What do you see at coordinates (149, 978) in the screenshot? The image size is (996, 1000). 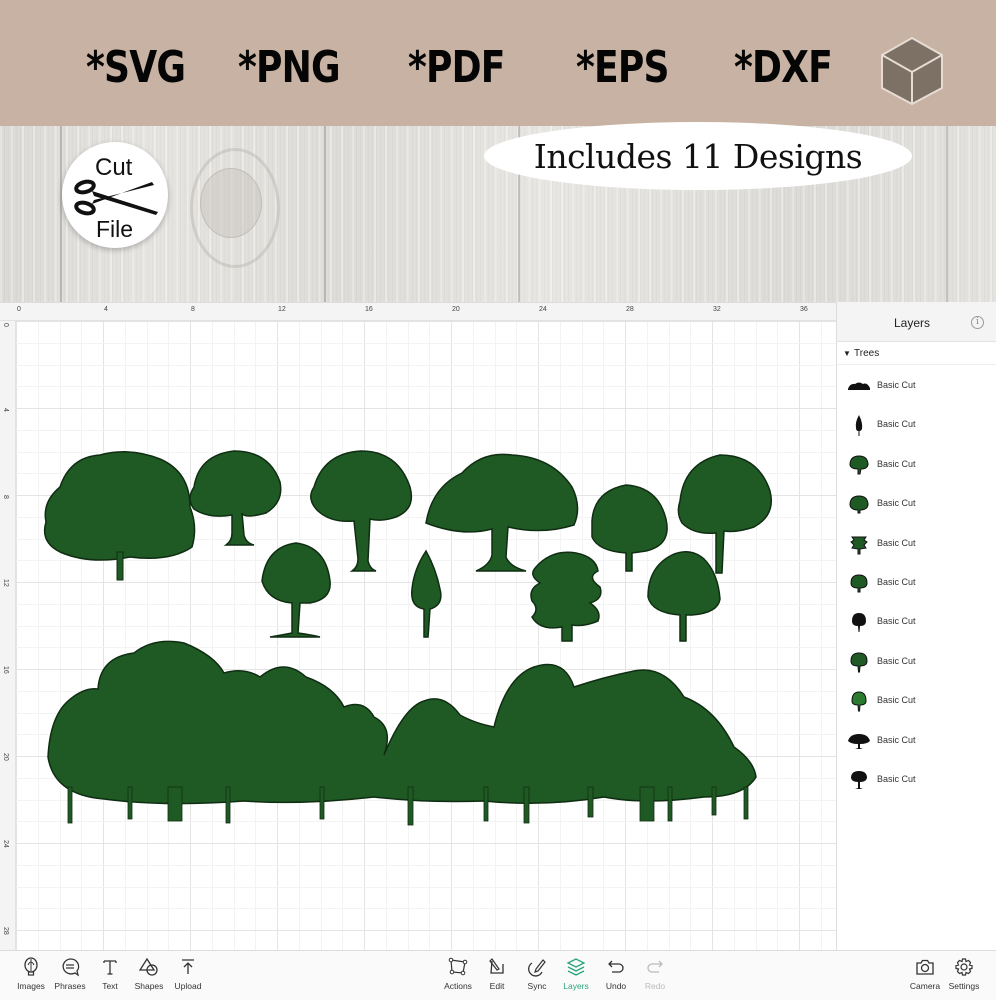 I see `shapes-button: Shapes` at bounding box center [149, 978].